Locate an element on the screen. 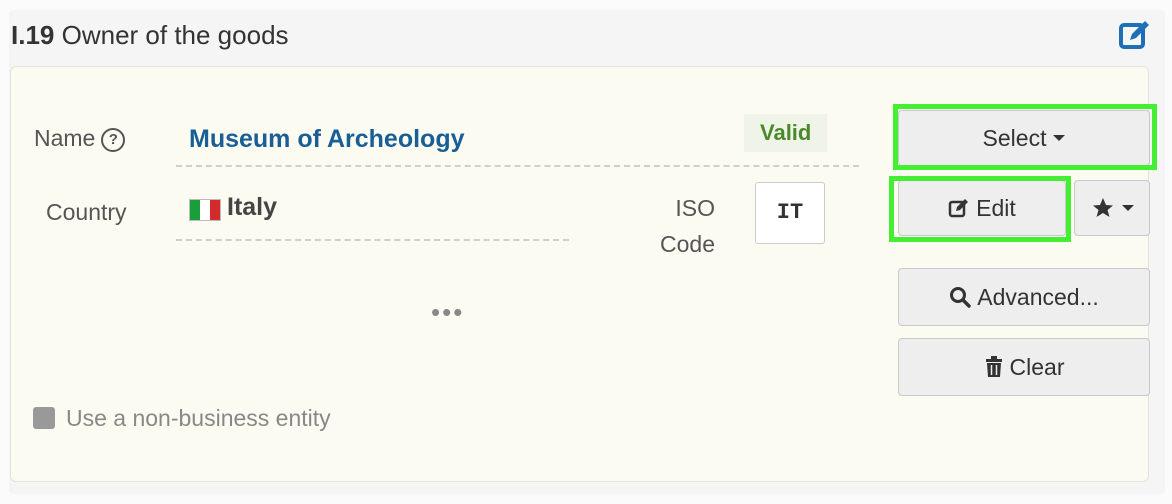  iso-label-line1: ISO is located at coordinates (695, 208).